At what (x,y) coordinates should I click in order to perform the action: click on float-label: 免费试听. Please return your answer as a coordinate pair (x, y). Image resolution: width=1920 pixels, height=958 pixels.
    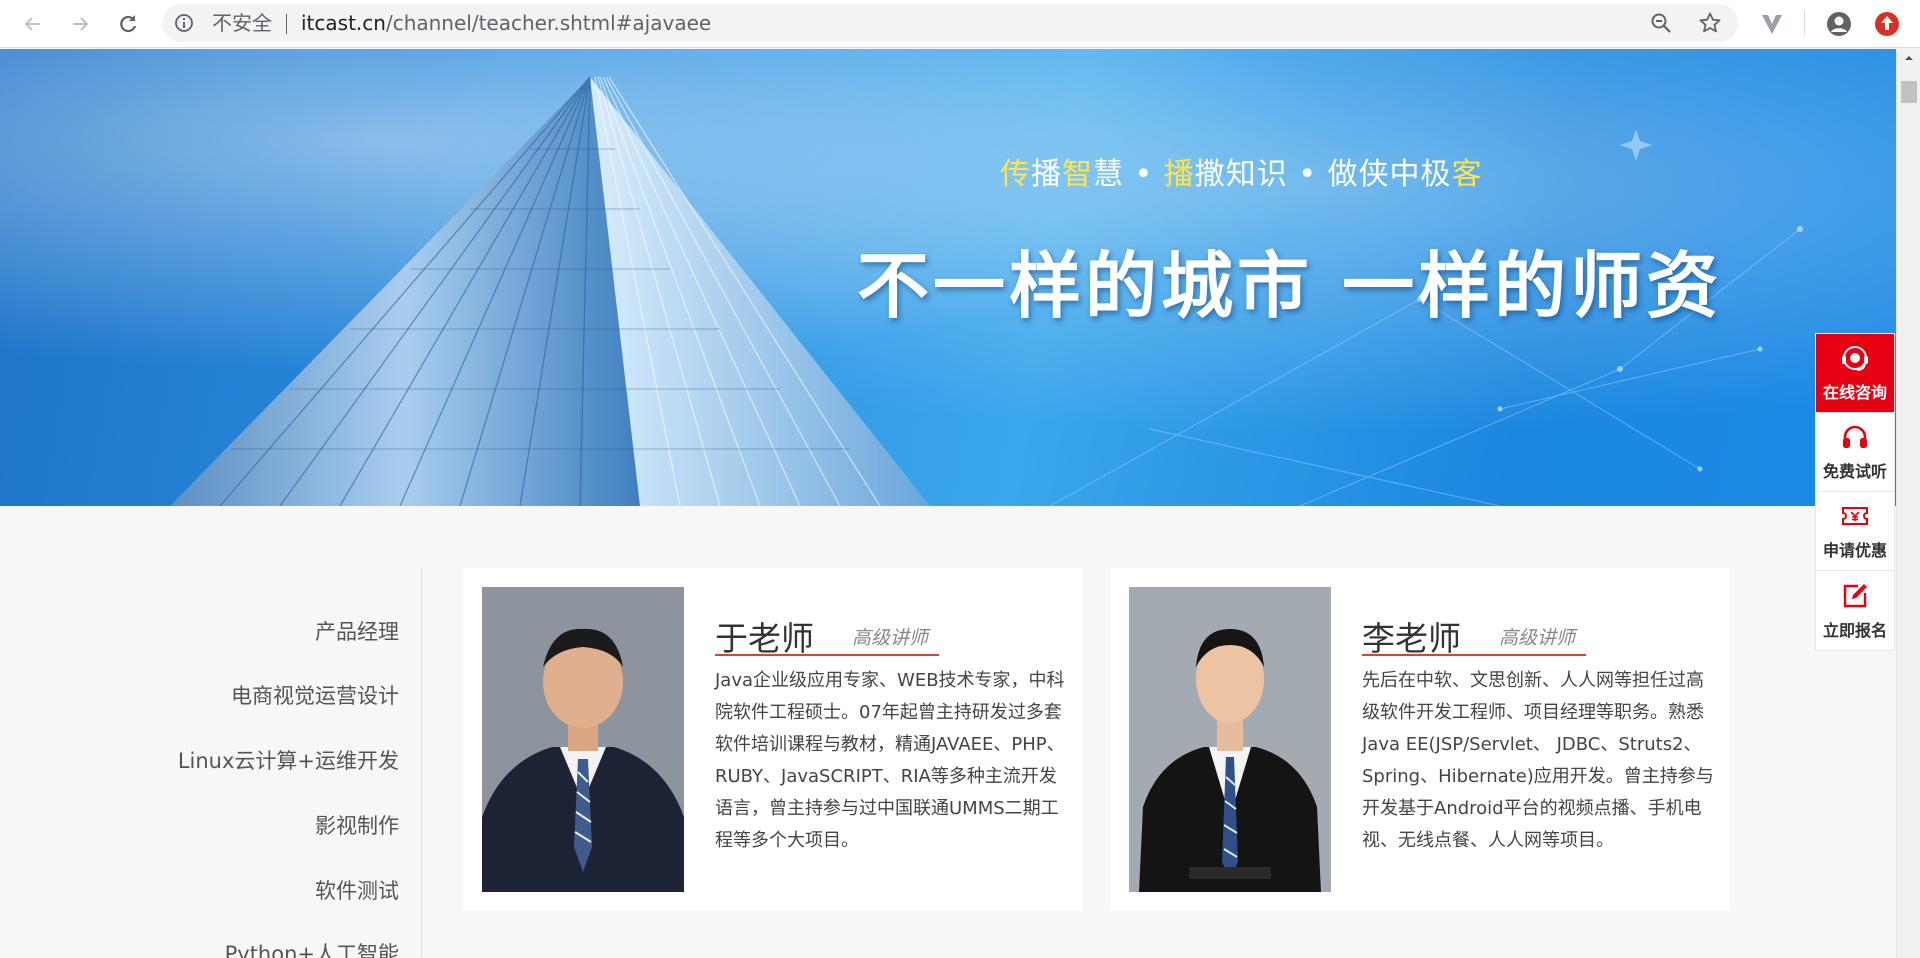
    Looking at the image, I should click on (1854, 471).